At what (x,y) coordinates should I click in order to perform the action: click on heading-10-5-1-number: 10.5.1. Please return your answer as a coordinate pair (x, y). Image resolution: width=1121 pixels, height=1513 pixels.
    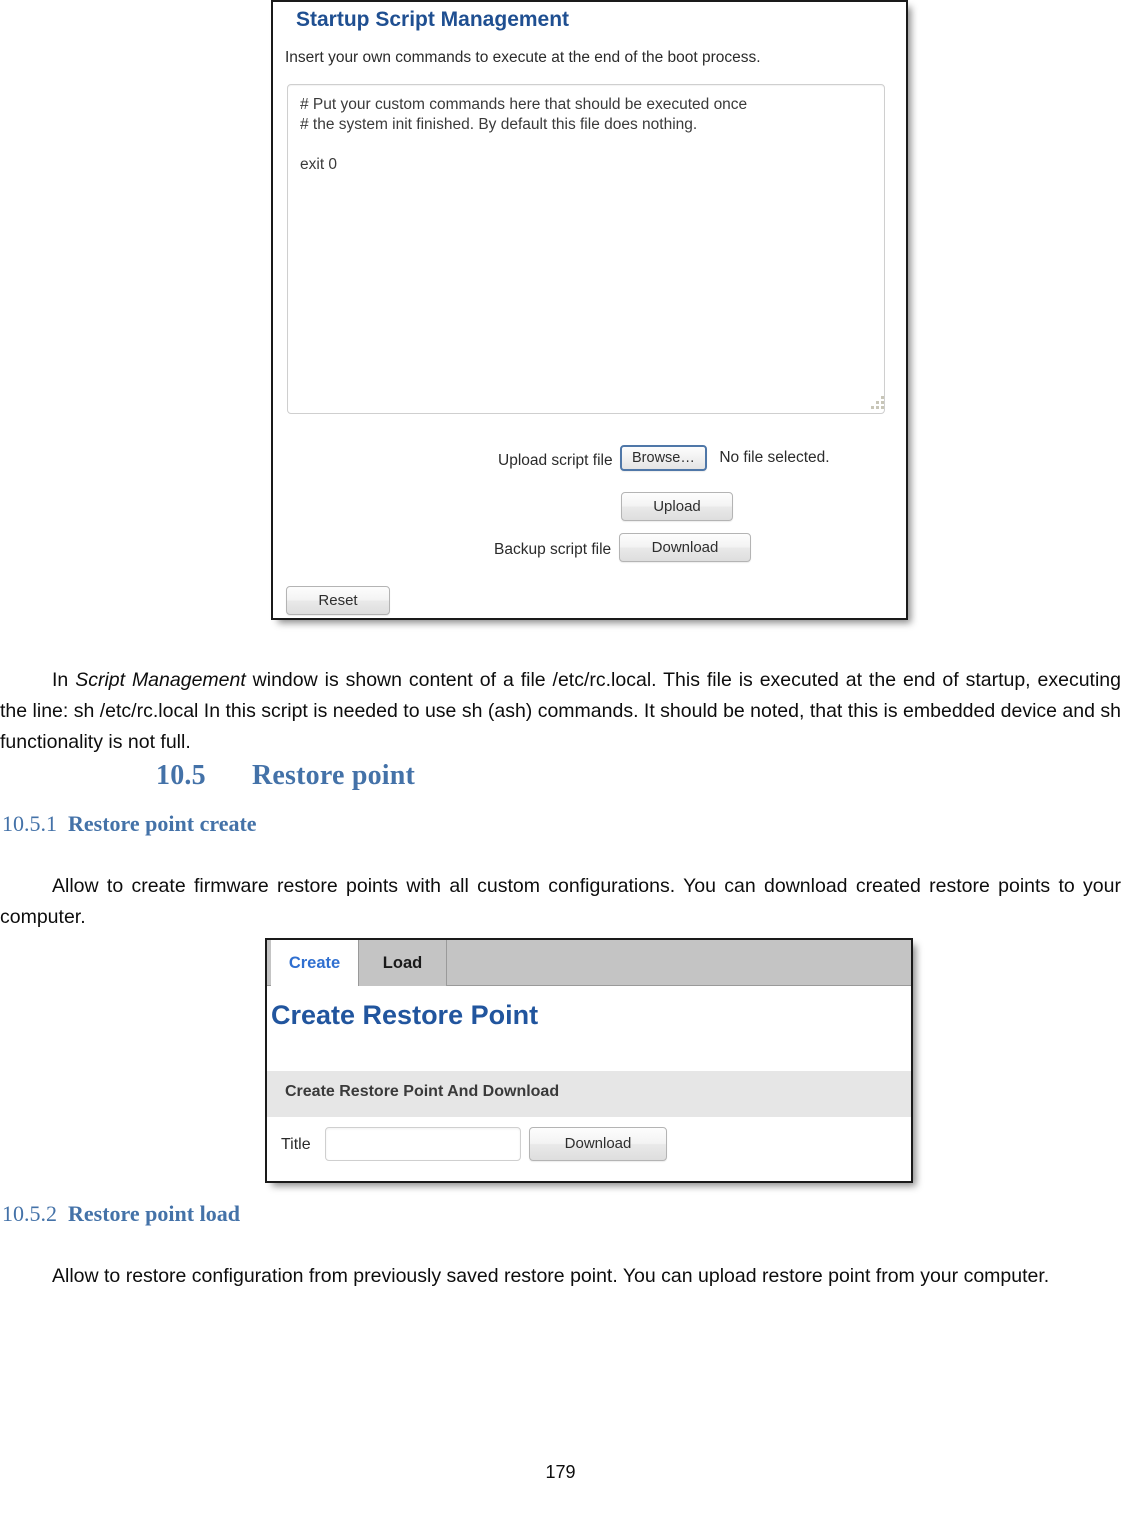
    Looking at the image, I should click on (29, 823).